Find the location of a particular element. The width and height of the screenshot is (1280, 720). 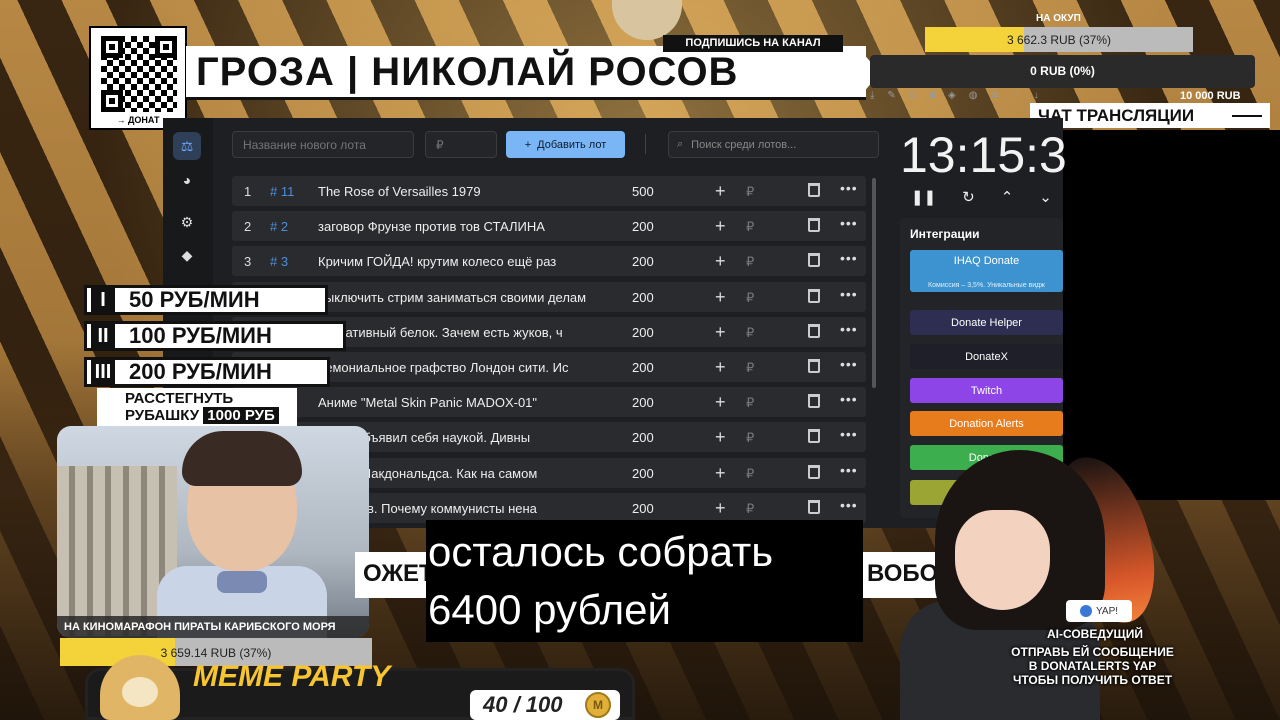

save-icon: ↓ is located at coordinates (1036, 97).